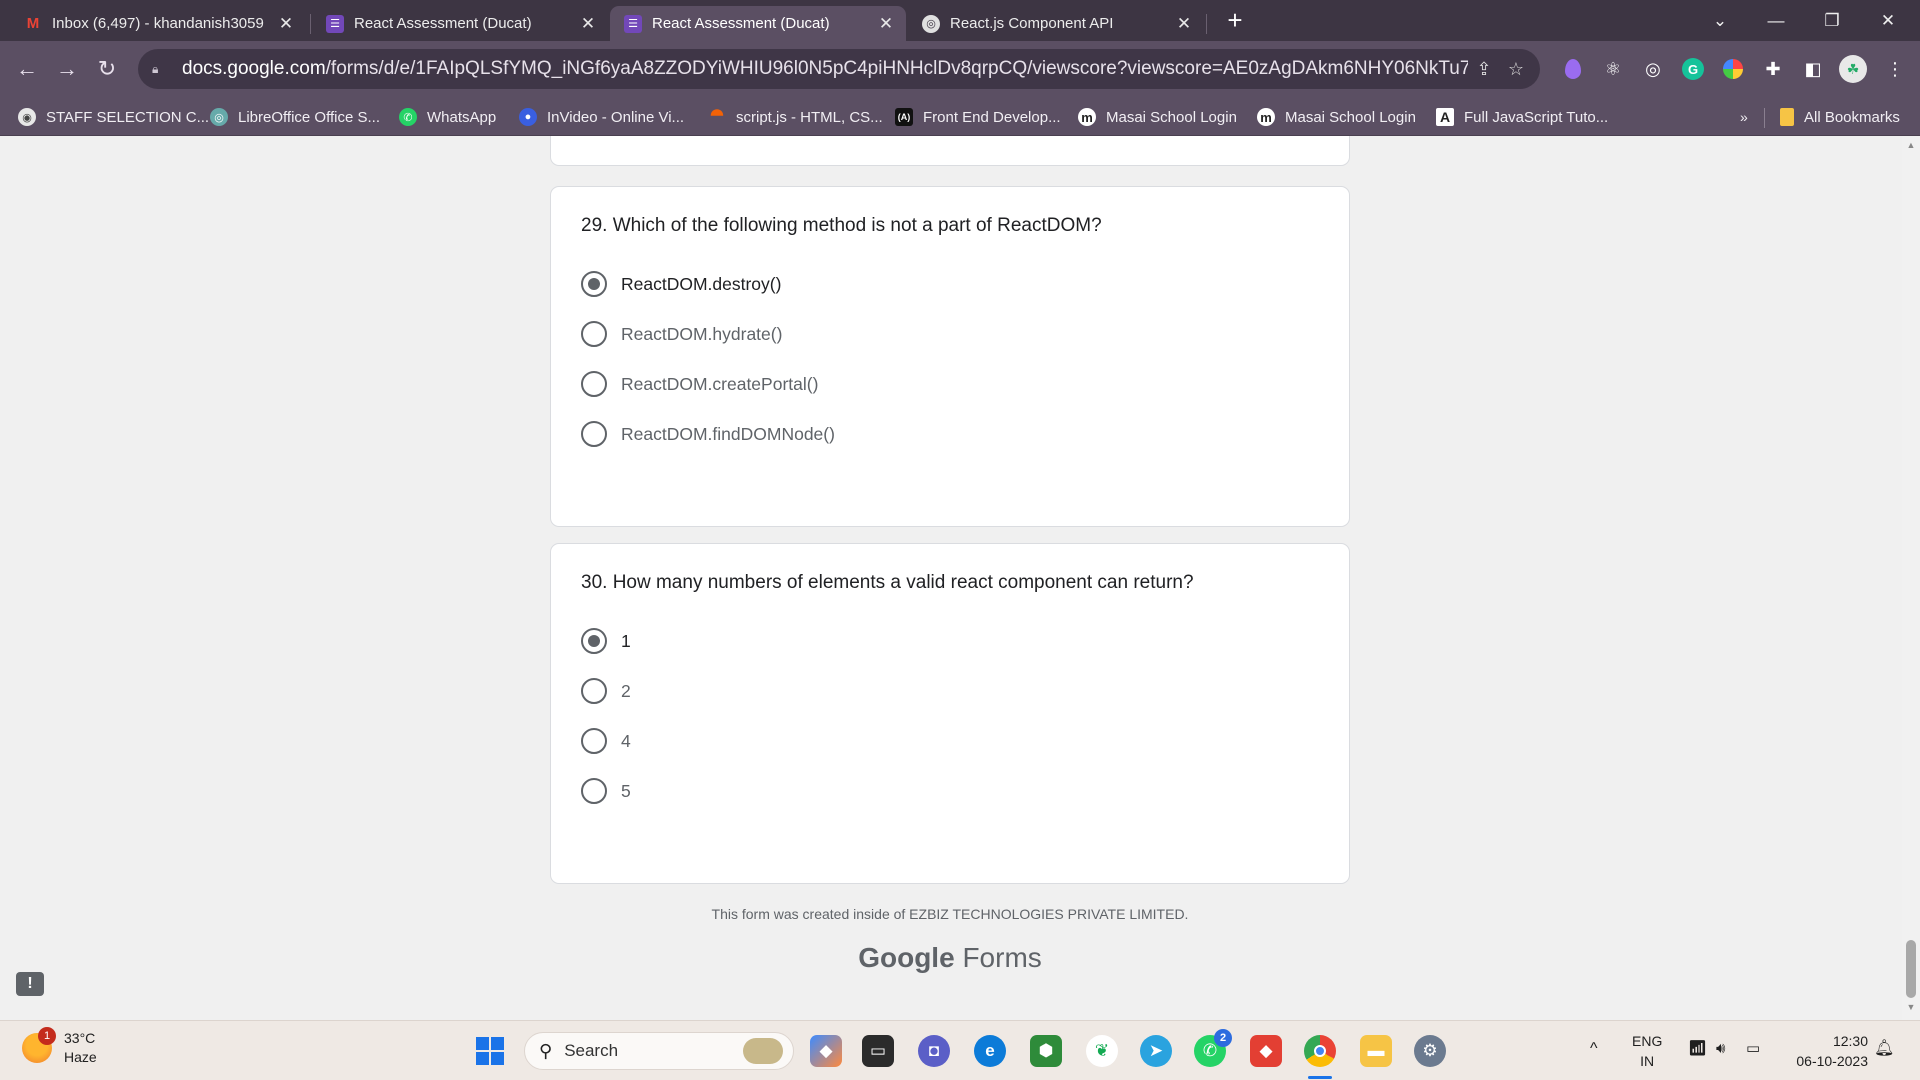  Describe the element at coordinates (1840, 117) in the screenshot. I see `all-bookmarks-button: All Bookmarks` at that location.